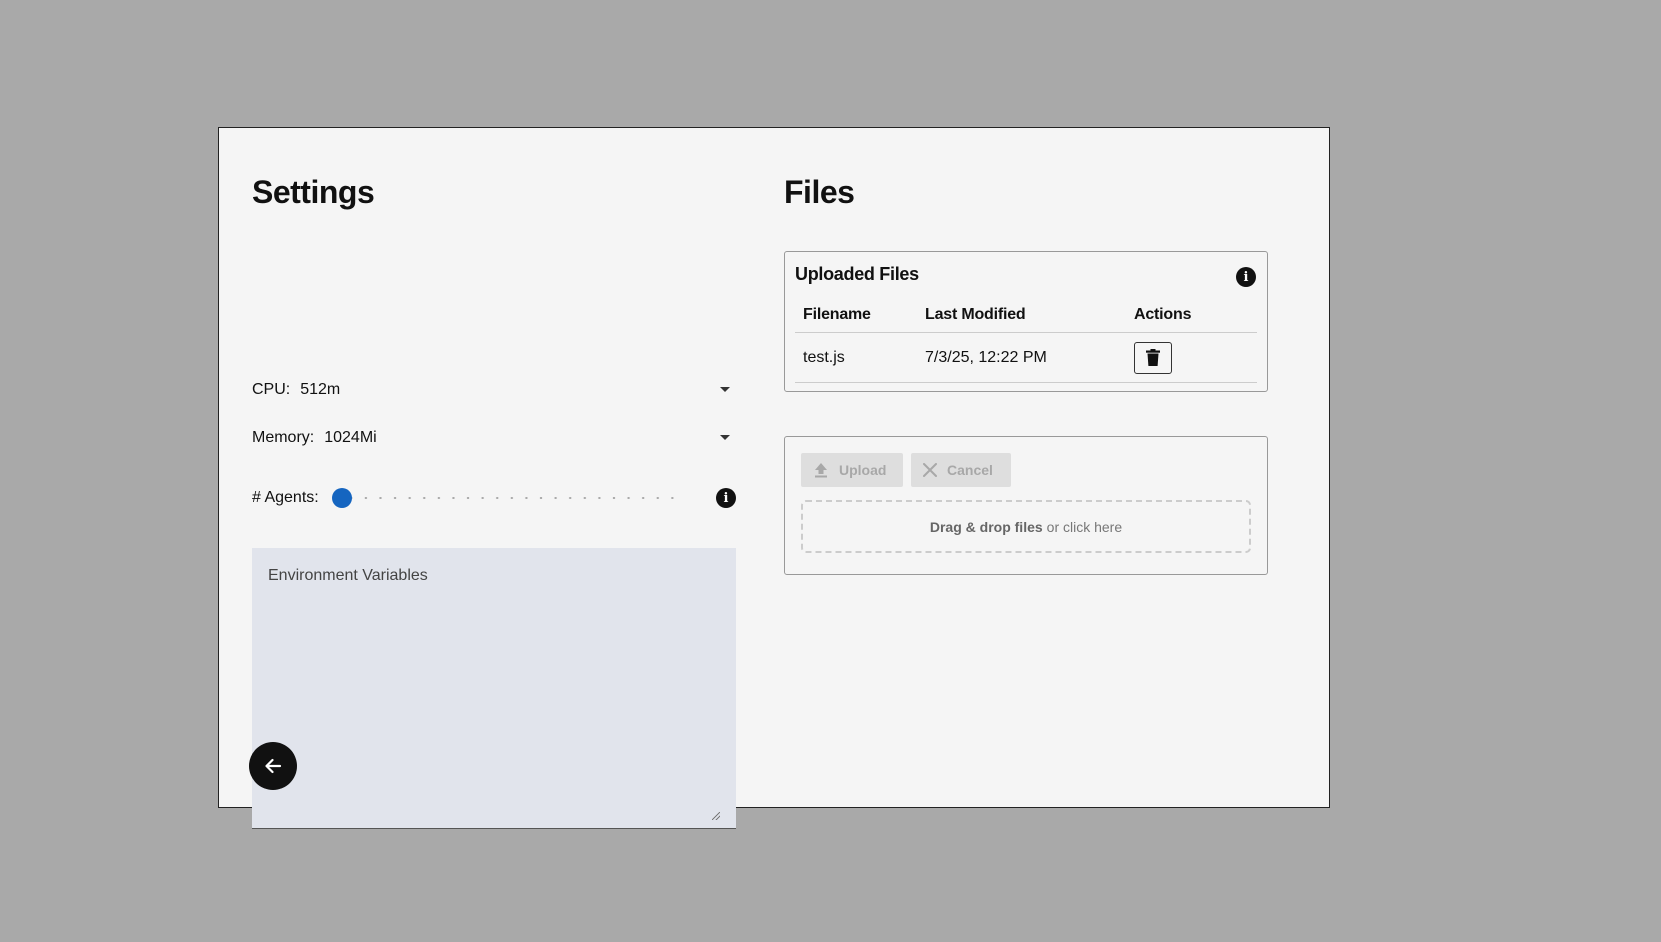  Describe the element at coordinates (1084, 526) in the screenshot. I see `dropzone-text: or click here` at that location.